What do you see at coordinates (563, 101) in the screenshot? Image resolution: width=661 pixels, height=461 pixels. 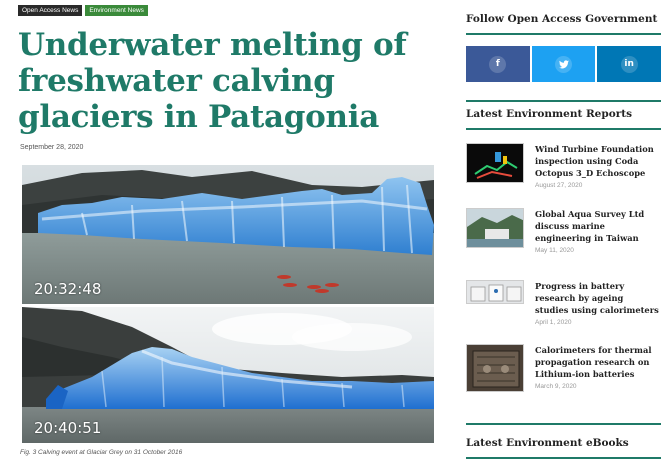 I see `reports-top-divider` at bounding box center [563, 101].